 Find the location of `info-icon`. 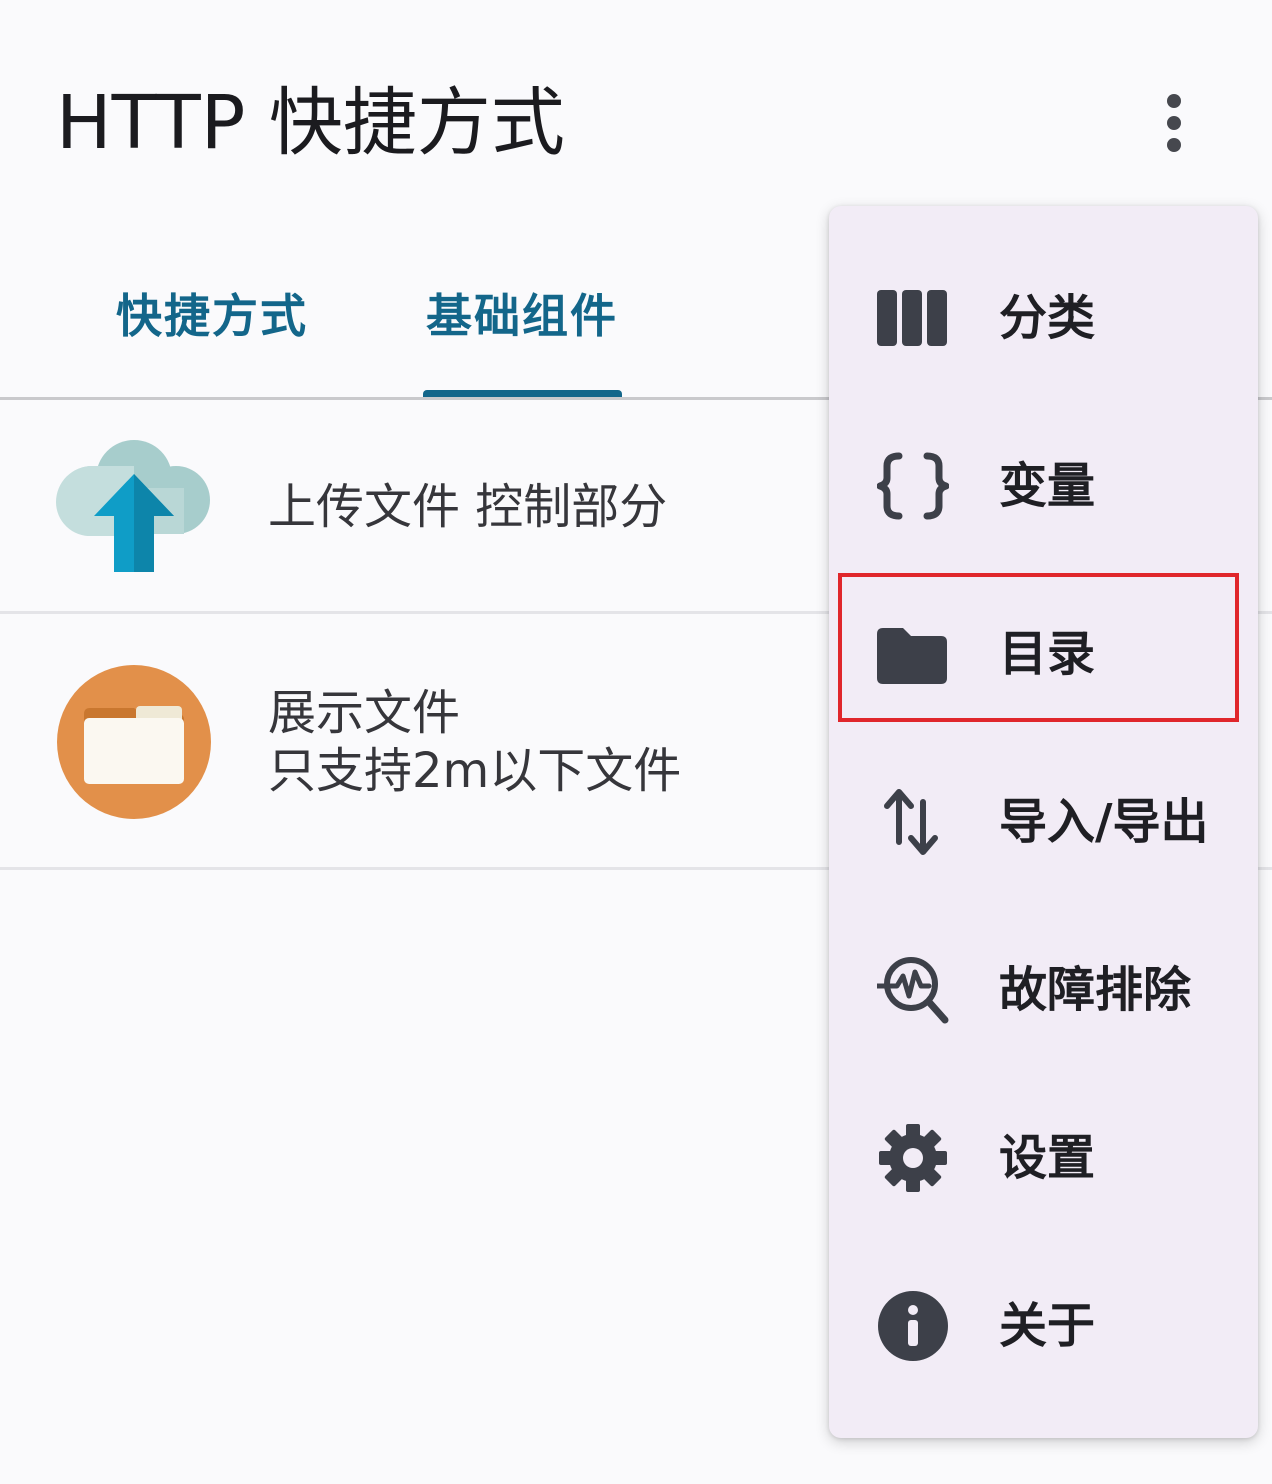

info-icon is located at coordinates (913, 1326).